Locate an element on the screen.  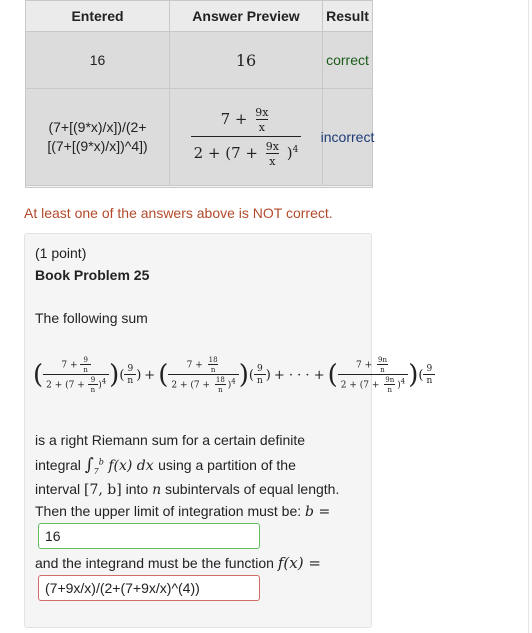
preview-num-frac-den: x is located at coordinates (261, 126).